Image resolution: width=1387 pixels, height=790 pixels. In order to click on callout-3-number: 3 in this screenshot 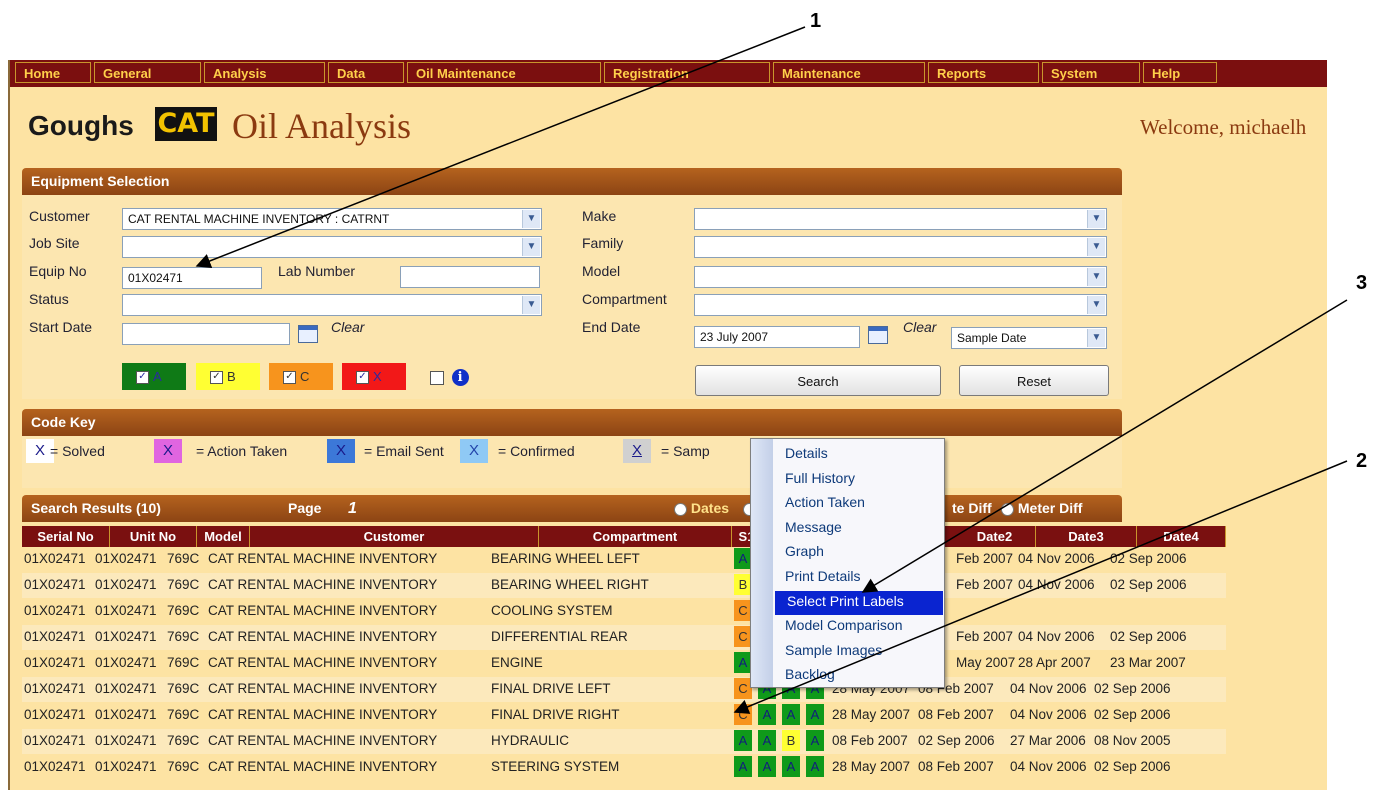, I will do `click(1362, 283)`.